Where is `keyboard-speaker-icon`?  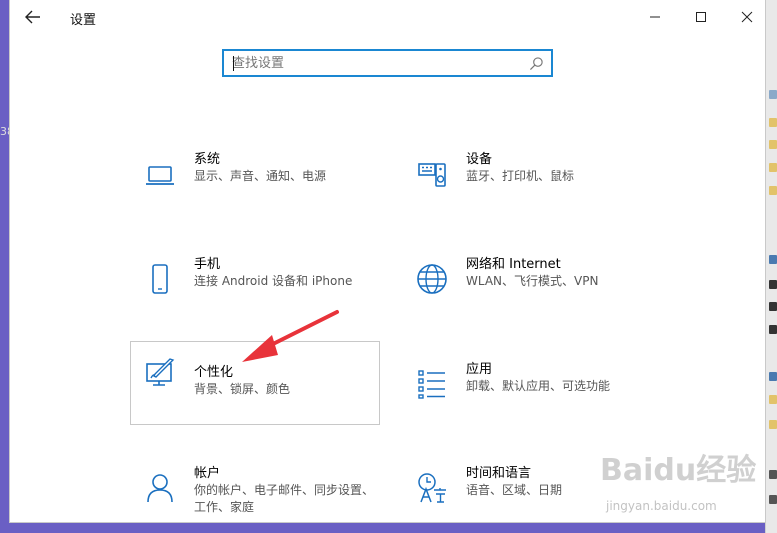
keyboard-speaker-icon is located at coordinates (432, 175).